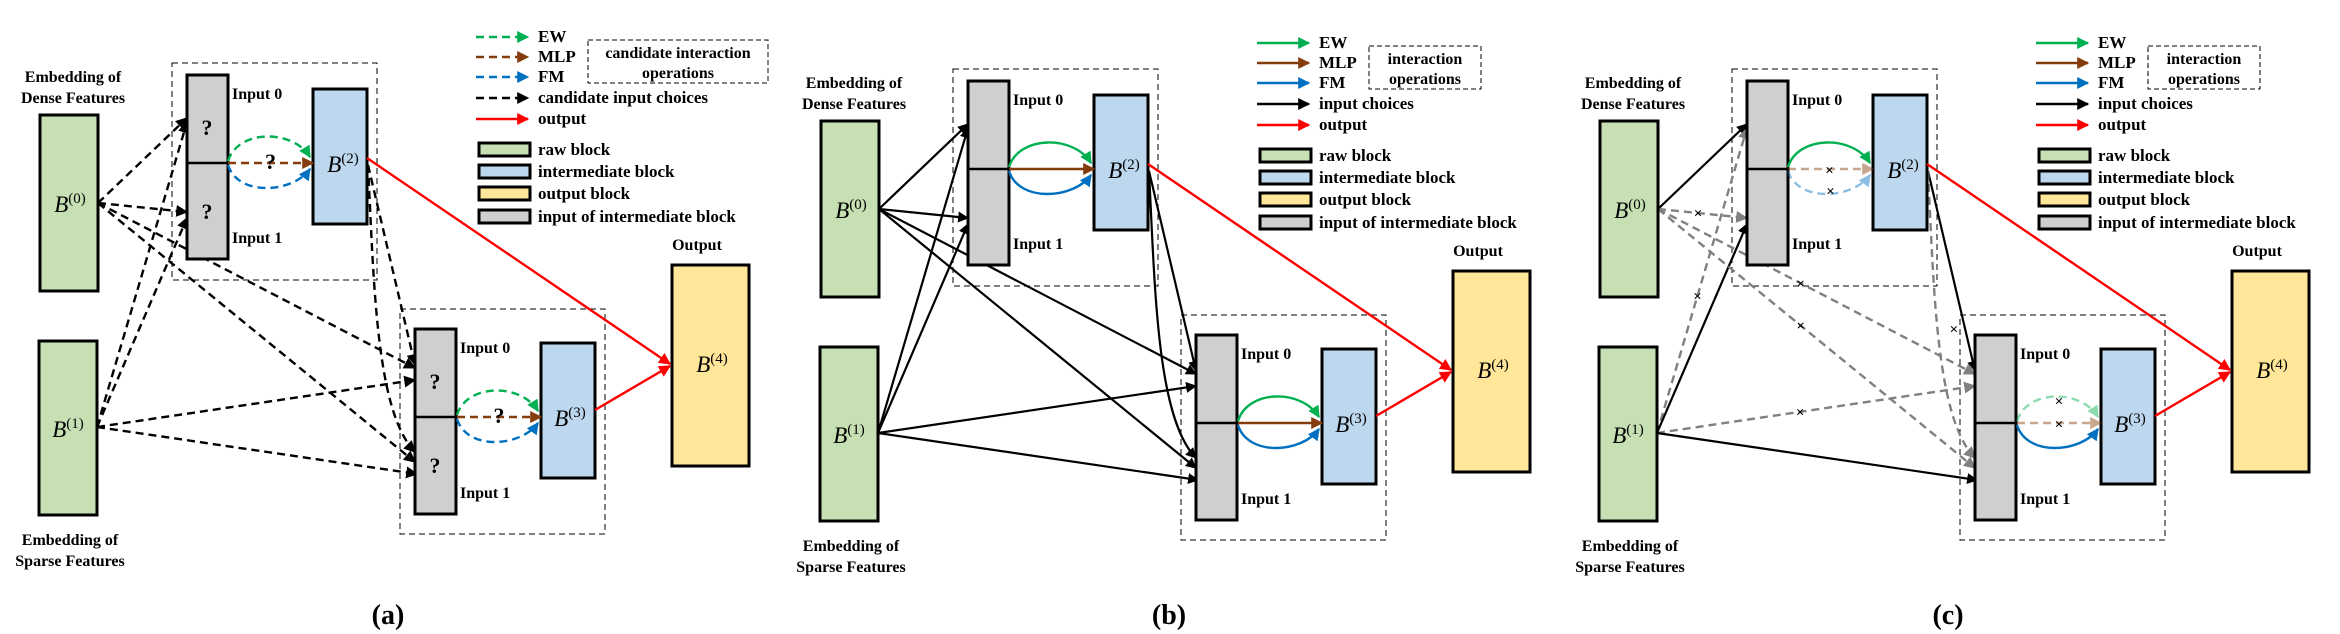 This screenshot has width=2340, height=634. I want to click on legend-intermediate-swatch, so click(1285, 177).